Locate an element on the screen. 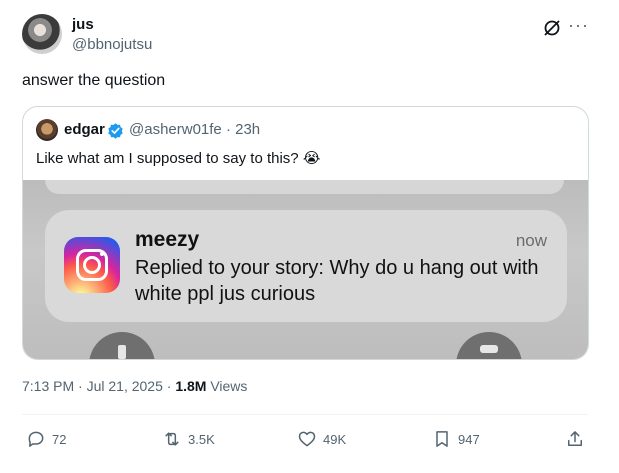  repost-icon is located at coordinates (172, 439).